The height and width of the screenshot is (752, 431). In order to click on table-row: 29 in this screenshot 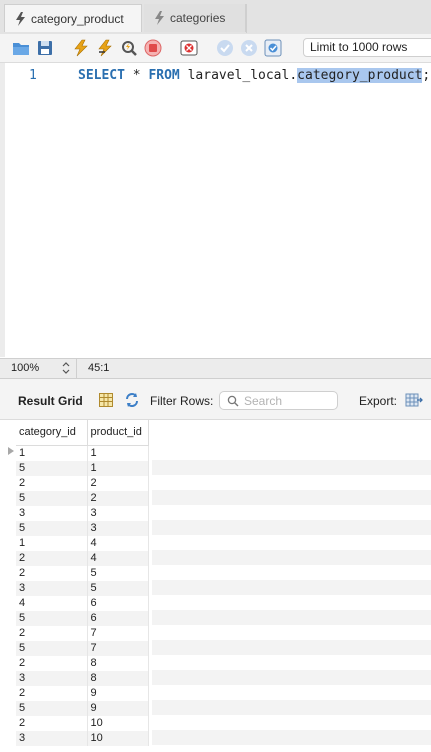, I will do `click(77, 693)`.